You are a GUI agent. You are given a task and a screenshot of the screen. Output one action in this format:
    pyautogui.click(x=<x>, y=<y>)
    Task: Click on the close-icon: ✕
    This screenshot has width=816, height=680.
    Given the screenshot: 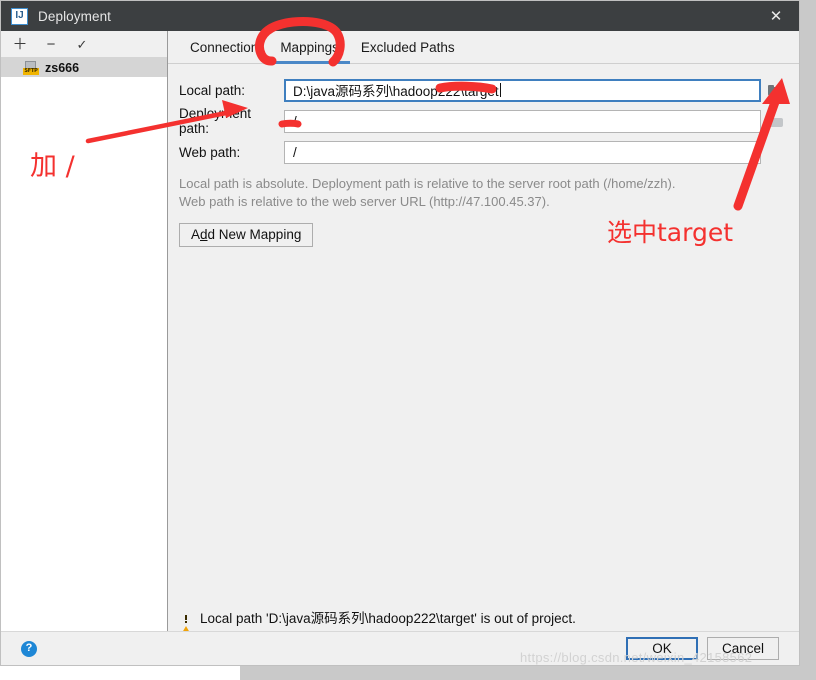 What is the action you would take?
    pyautogui.click(x=776, y=16)
    